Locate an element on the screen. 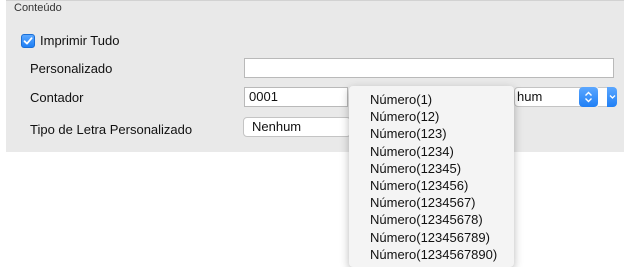  counter-input: 0001 is located at coordinates (296, 97).